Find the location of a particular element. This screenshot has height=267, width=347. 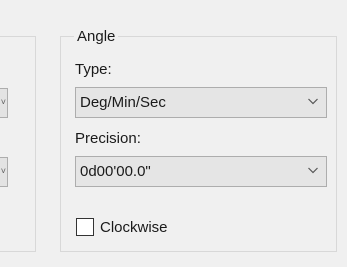

precision-label: Precision: is located at coordinates (108, 138).